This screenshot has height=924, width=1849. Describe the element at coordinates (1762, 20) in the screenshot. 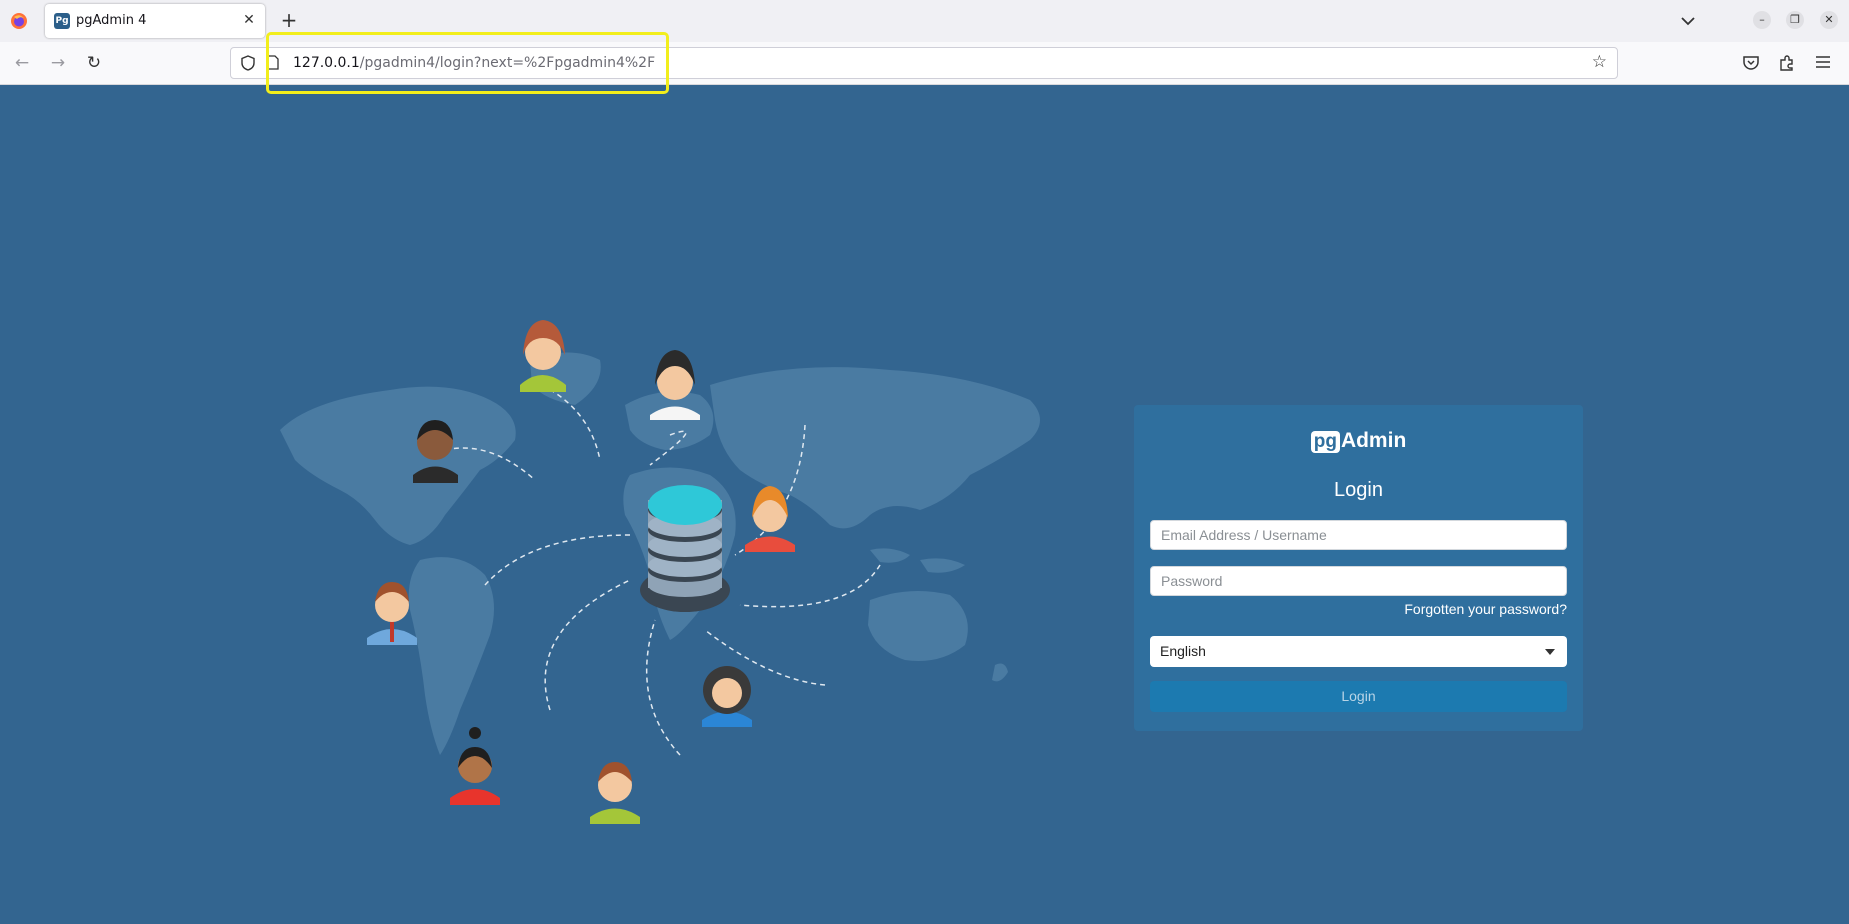

I see `minimize-icon: –` at that location.